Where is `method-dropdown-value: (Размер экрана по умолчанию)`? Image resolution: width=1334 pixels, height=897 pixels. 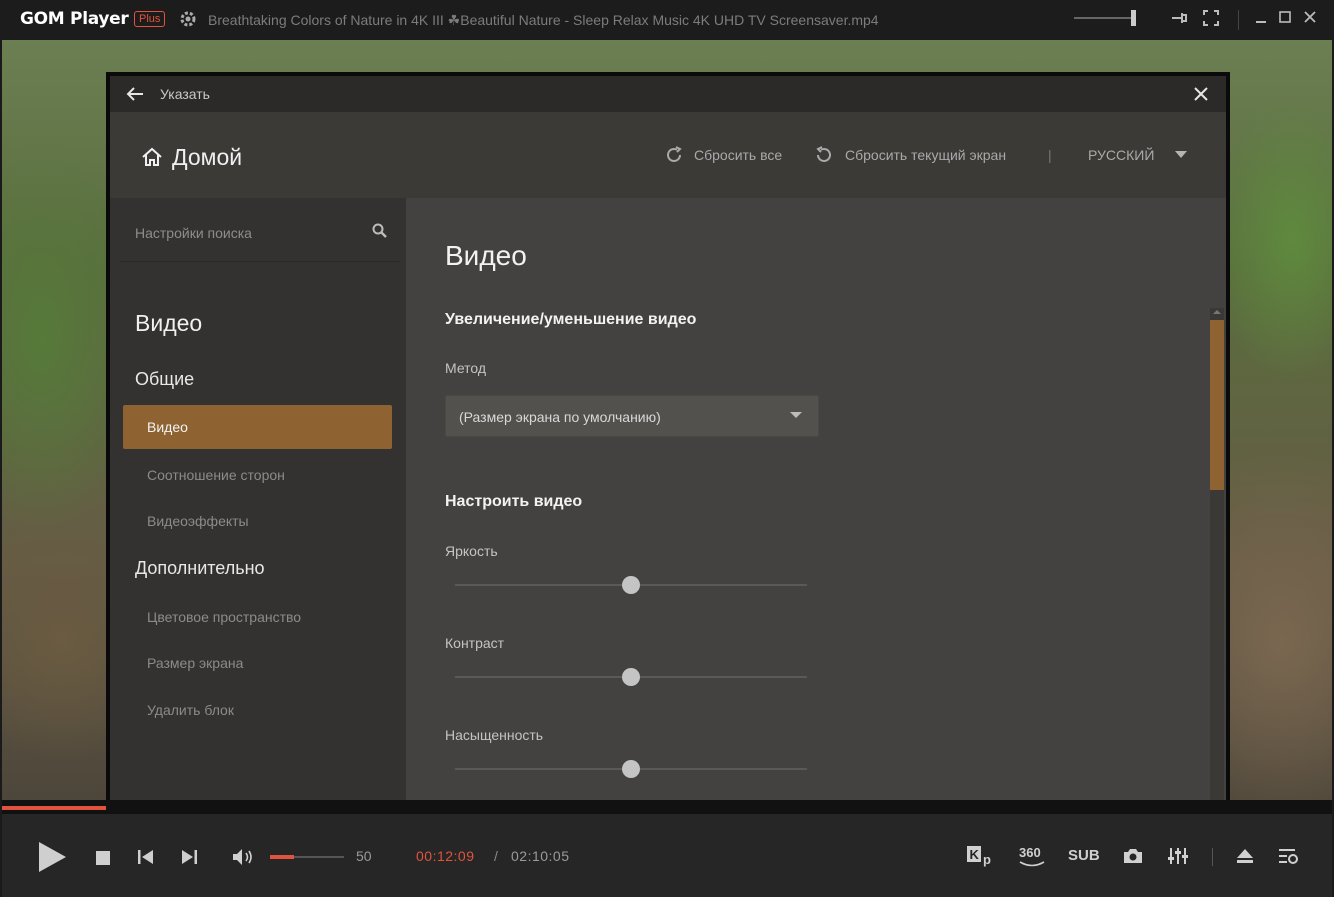 method-dropdown-value: (Размер экрана по умолчанию) is located at coordinates (560, 417).